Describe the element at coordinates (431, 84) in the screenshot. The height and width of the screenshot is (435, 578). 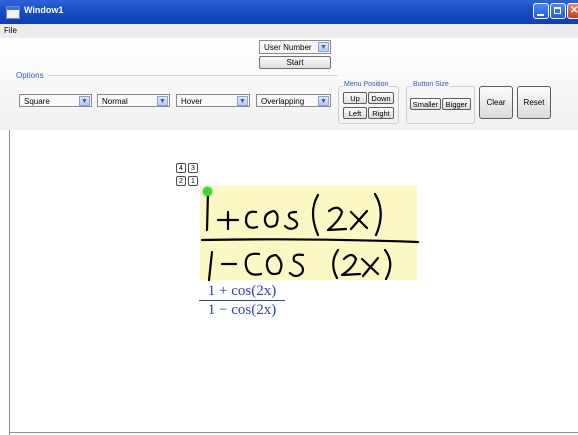
I see `button-size-label: Button Size` at that location.